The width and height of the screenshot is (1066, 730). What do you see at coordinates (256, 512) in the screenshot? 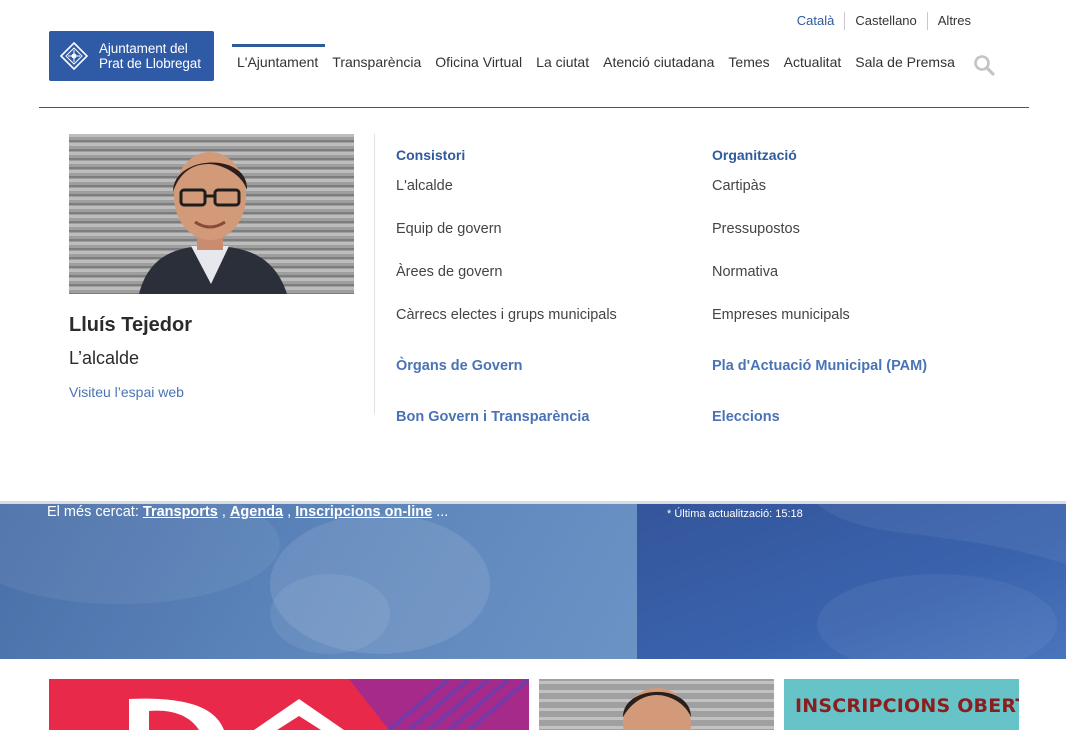
I see `searched-tag-agenda: Agenda` at bounding box center [256, 512].